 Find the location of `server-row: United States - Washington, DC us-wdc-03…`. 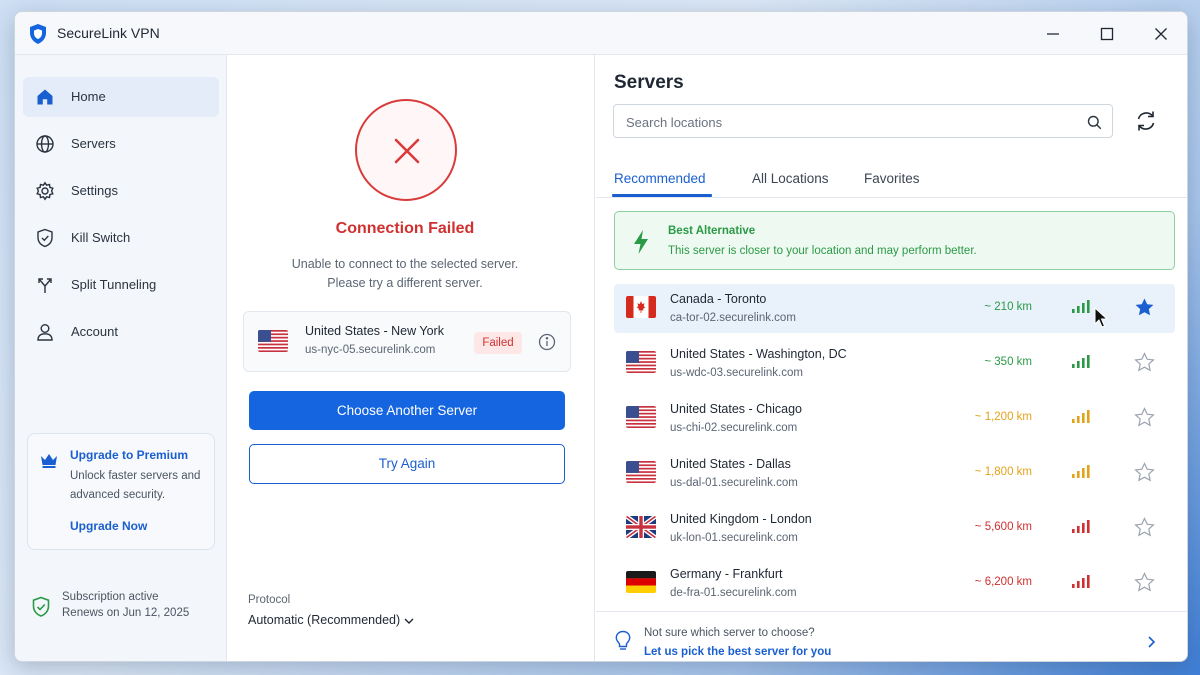

server-row: United States - Washington, DC us-wdc-03… is located at coordinates (894, 363).